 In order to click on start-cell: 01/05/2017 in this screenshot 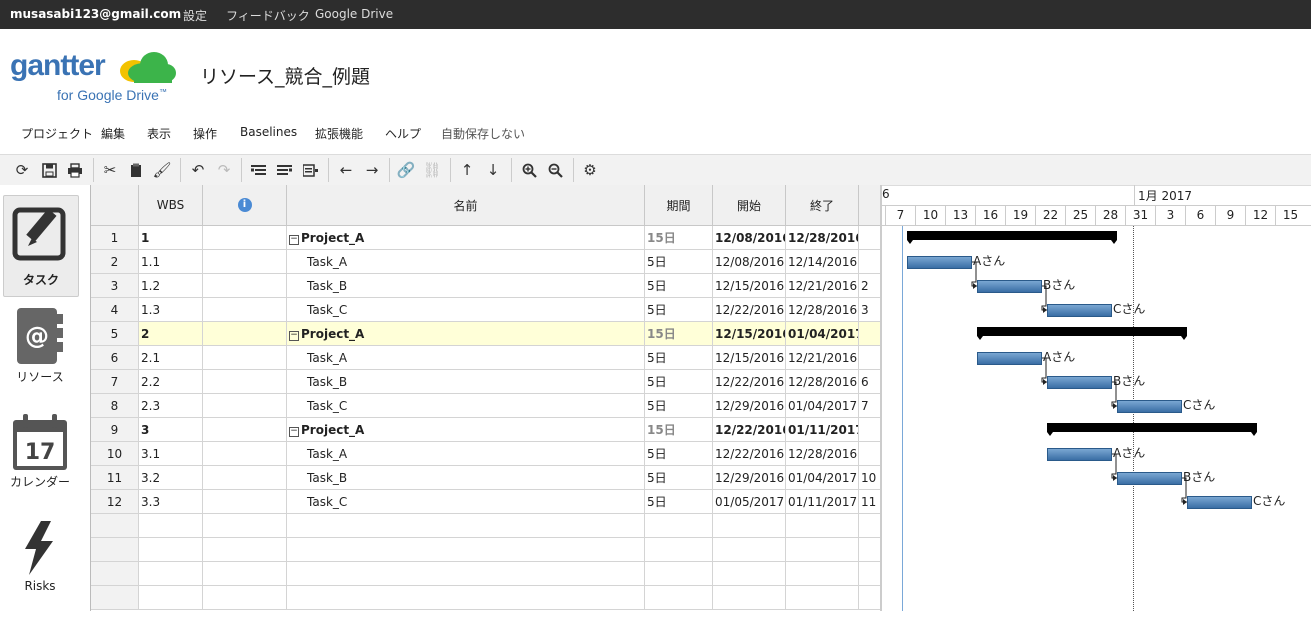, I will do `click(749, 502)`.